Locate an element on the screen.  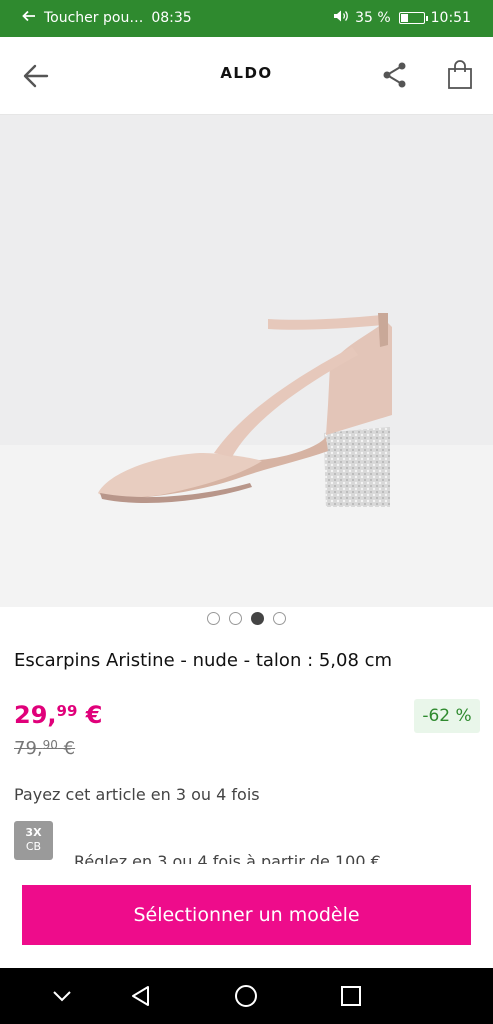
nav-recents-icon is located at coordinates (351, 996).